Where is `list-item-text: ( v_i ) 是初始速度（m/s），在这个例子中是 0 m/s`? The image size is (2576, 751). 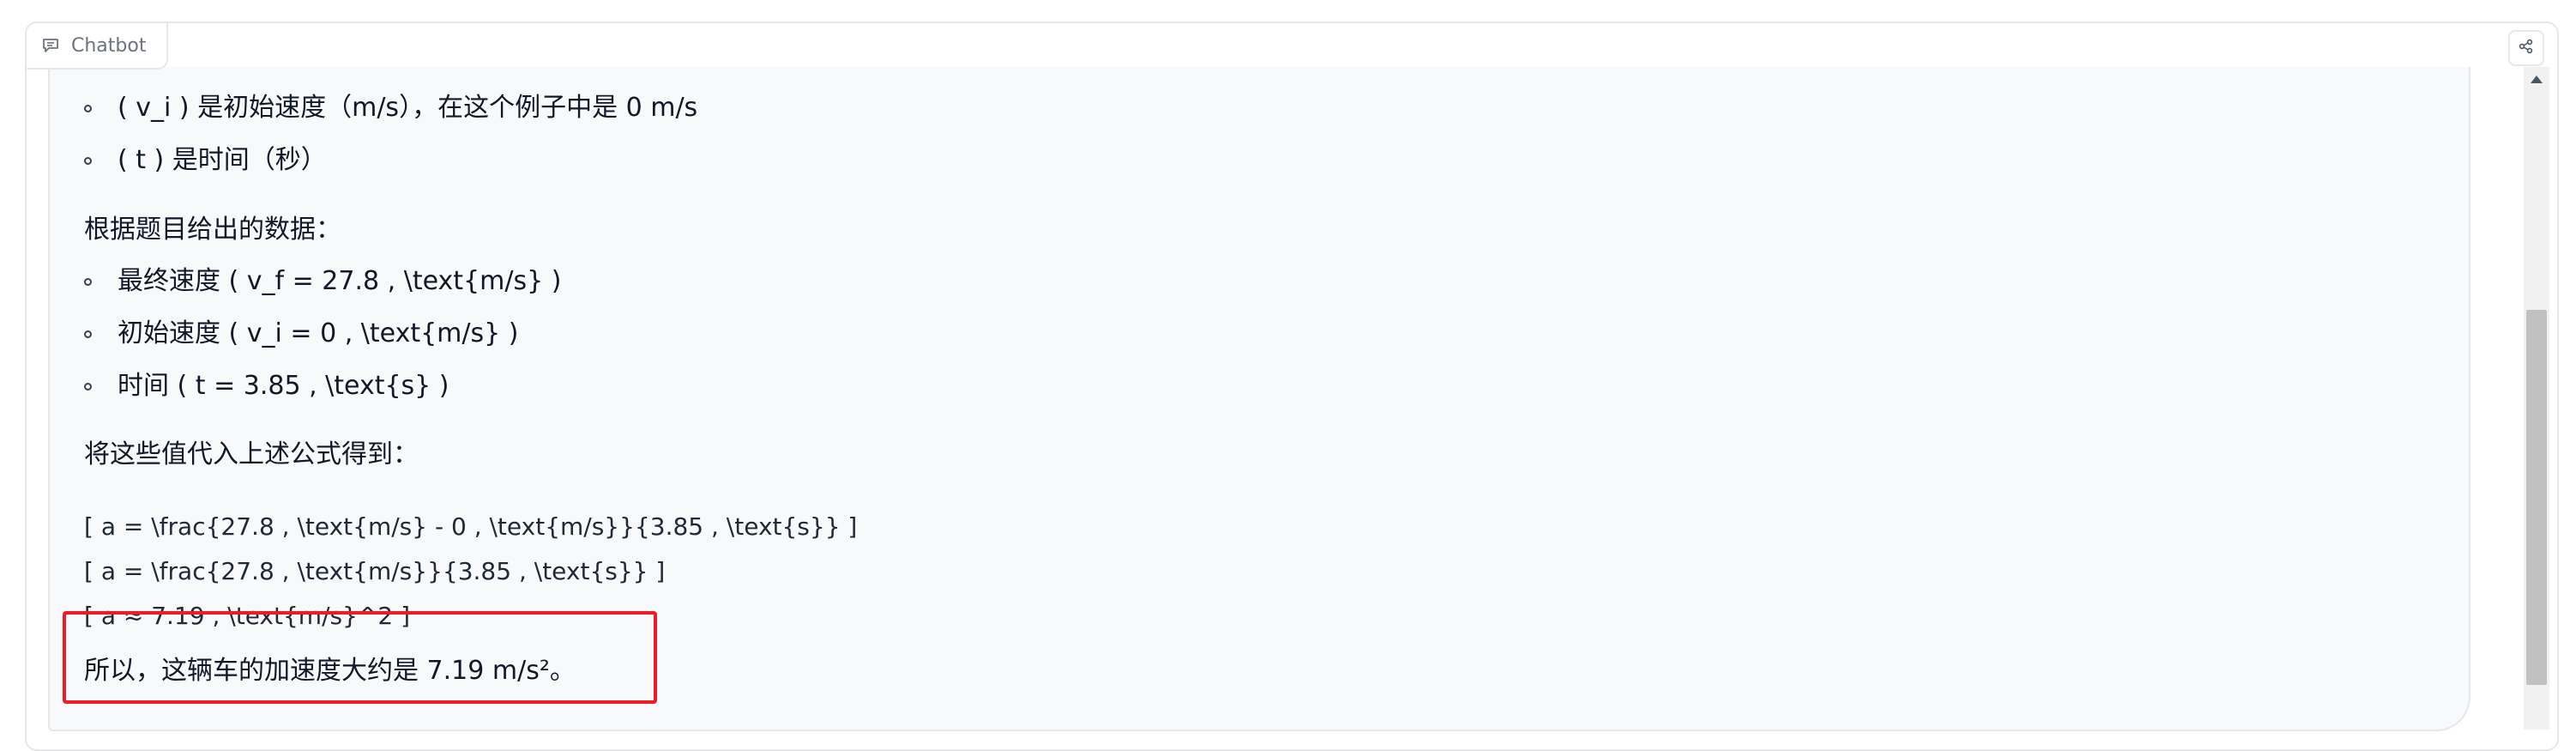 list-item-text: ( v_i ) 是初始速度（m/s），在这个例子中是 0 m/s is located at coordinates (408, 108).